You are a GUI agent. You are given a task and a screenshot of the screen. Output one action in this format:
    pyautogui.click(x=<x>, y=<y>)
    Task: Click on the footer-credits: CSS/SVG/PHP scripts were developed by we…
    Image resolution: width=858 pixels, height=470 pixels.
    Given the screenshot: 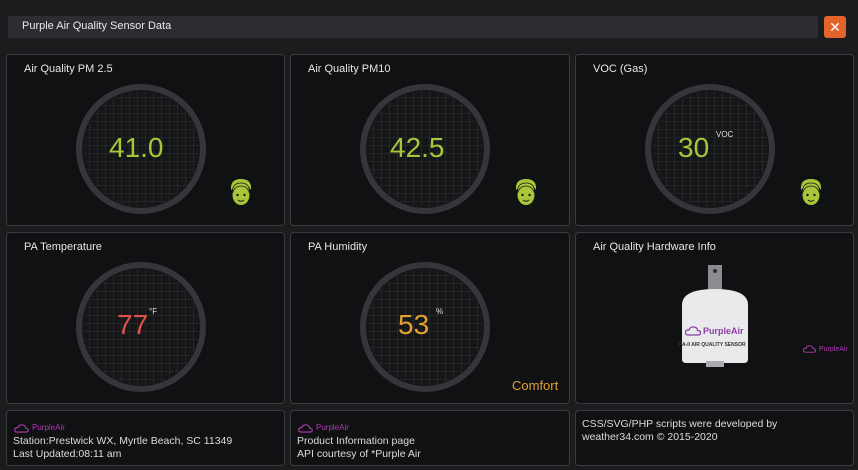 What is the action you would take?
    pyautogui.click(x=714, y=438)
    